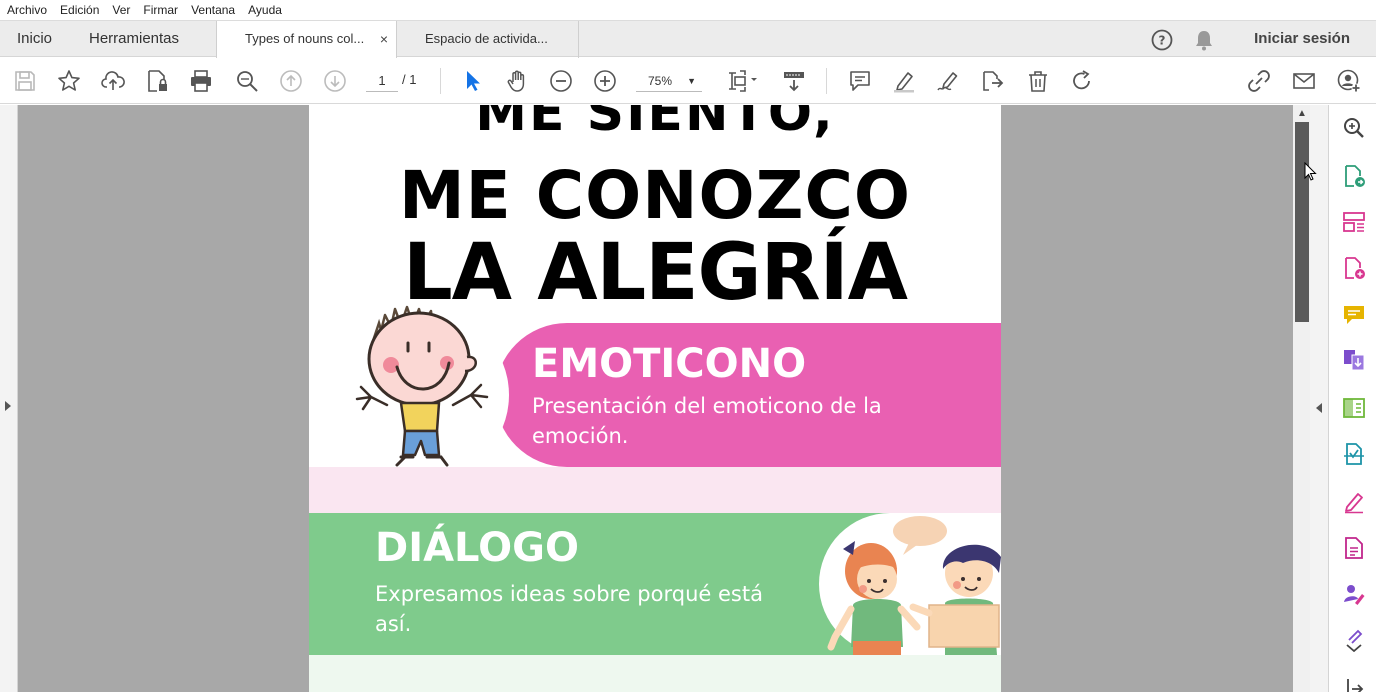 Image resolution: width=1376 pixels, height=692 pixels. I want to click on bell-icon, so click(1204, 42).